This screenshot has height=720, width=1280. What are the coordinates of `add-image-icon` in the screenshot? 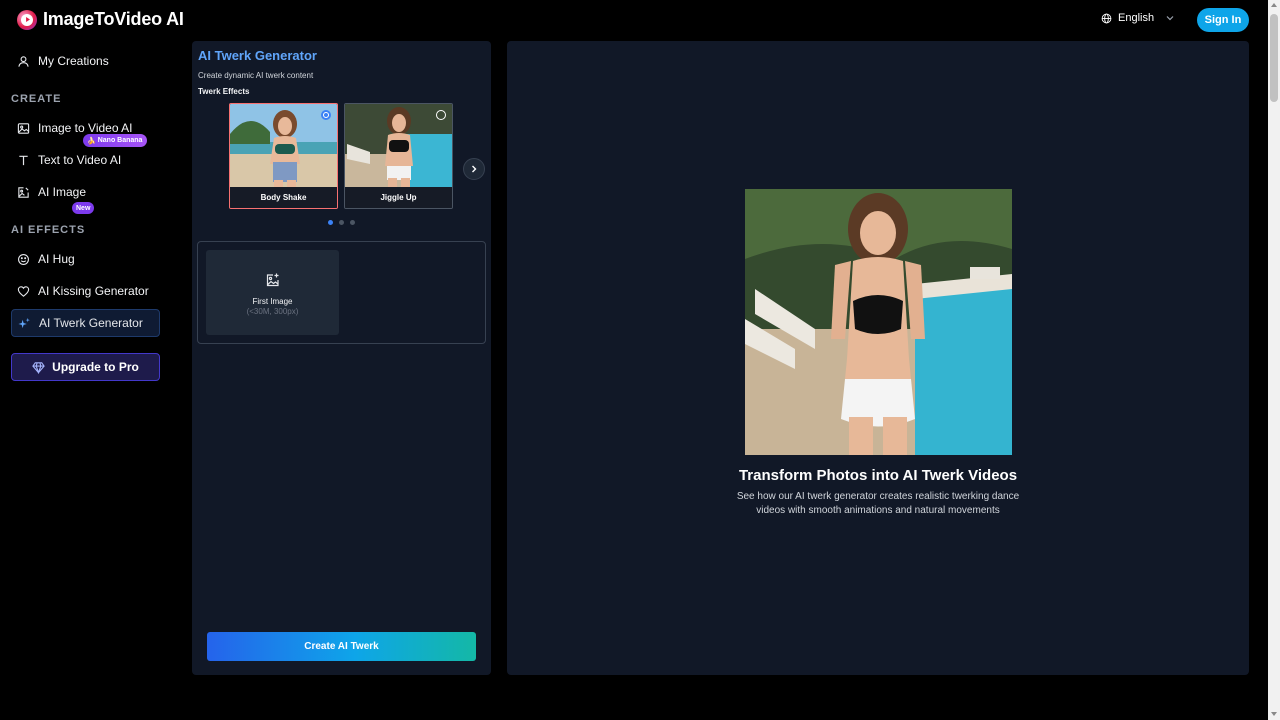 It's located at (272, 280).